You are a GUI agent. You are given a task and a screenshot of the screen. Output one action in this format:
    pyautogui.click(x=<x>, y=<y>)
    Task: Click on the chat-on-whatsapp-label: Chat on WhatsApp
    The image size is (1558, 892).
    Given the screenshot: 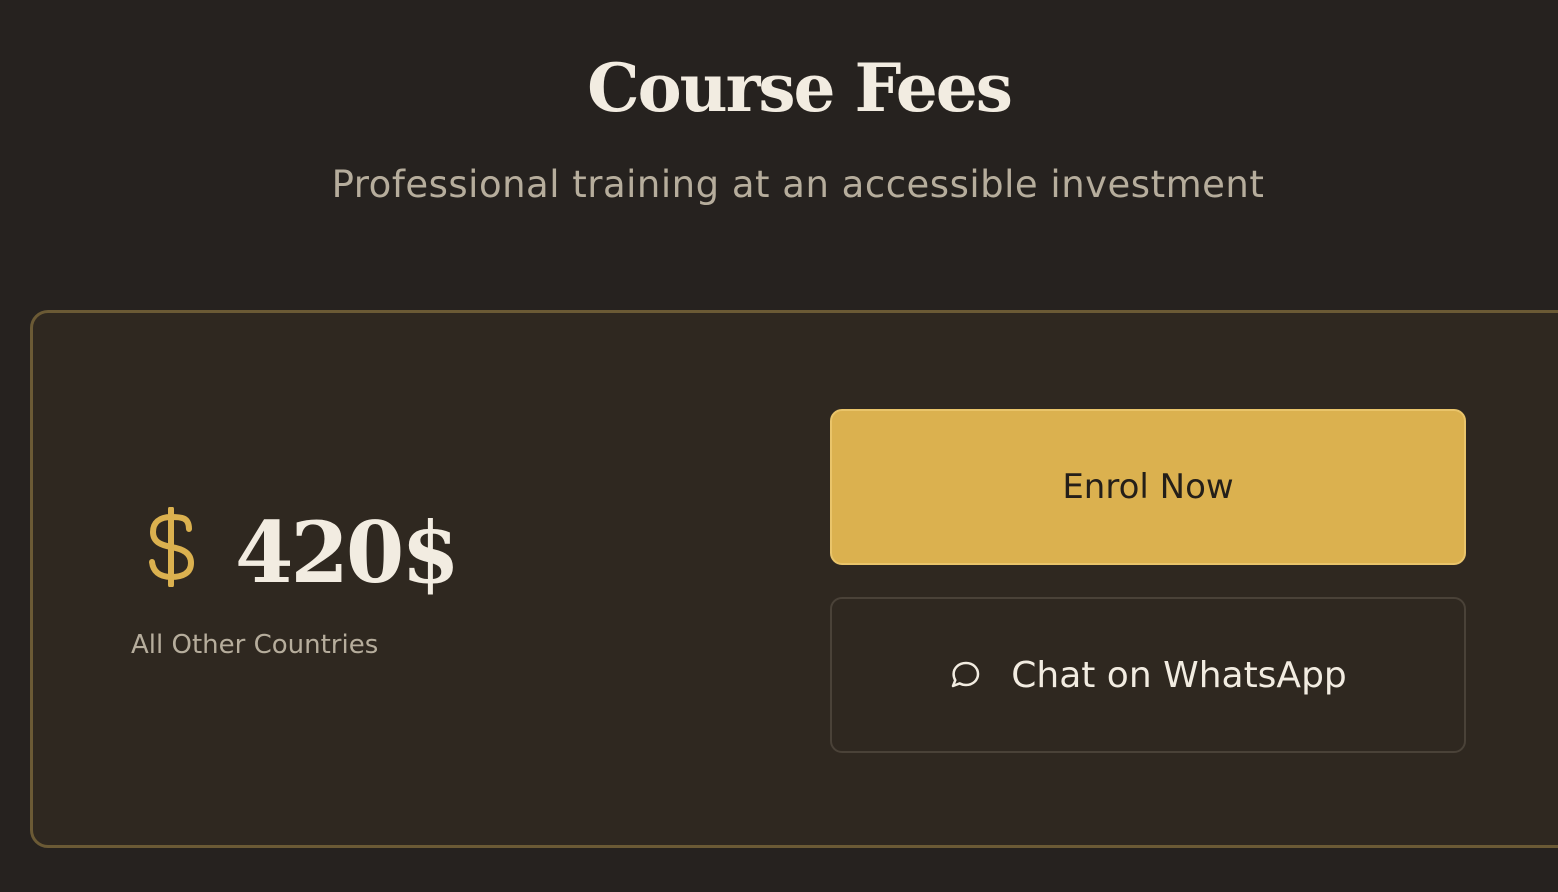 What is the action you would take?
    pyautogui.click(x=1179, y=675)
    